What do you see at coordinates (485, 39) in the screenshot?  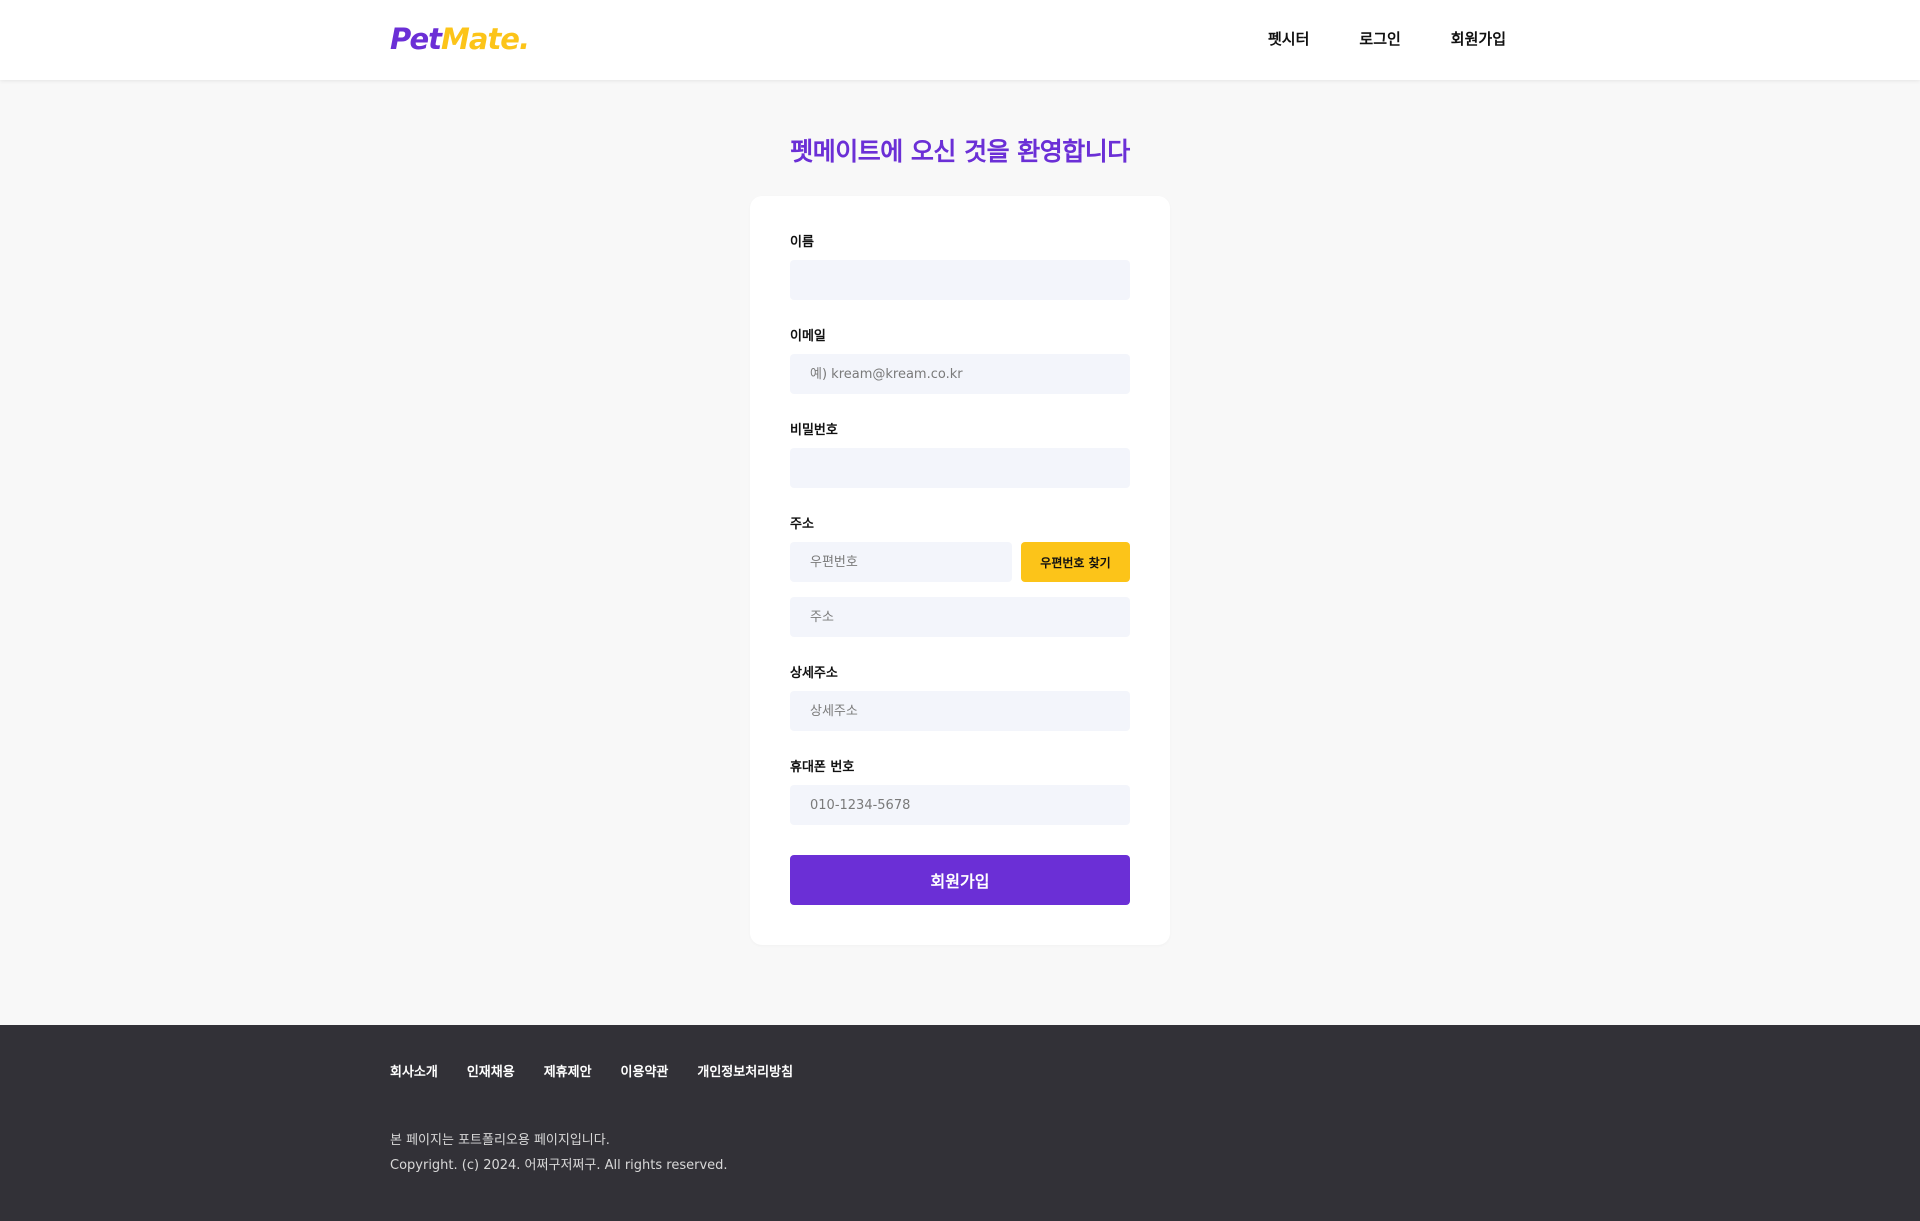 I see `logo-mate-text: Mate.` at bounding box center [485, 39].